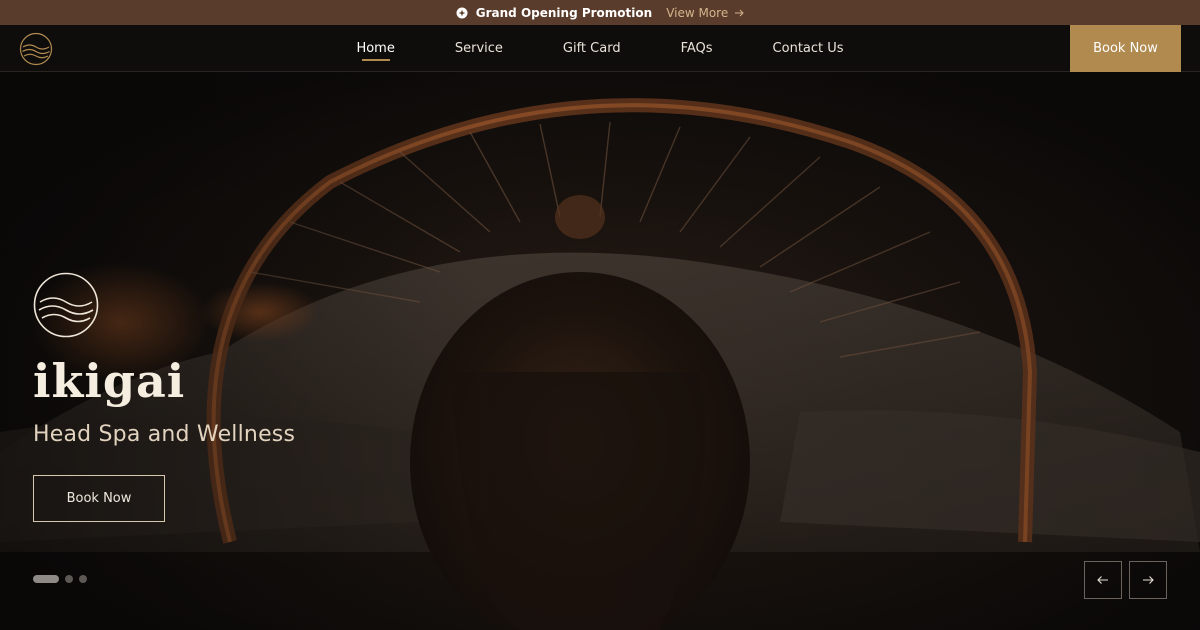  I want to click on hero-title: ikigai, so click(109, 381).